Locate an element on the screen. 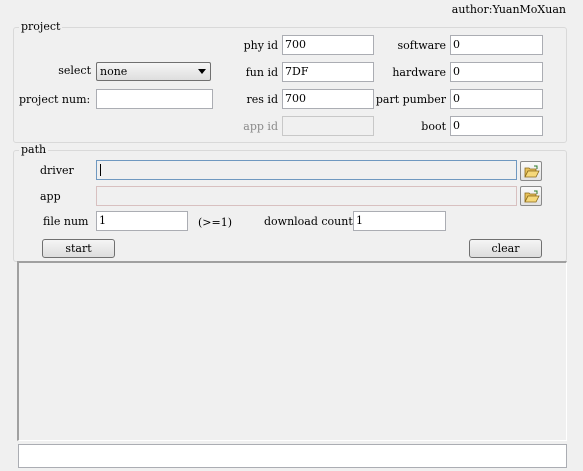 Image resolution: width=583 pixels, height=471 pixels. phy-id-label: phy id is located at coordinates (260, 45).